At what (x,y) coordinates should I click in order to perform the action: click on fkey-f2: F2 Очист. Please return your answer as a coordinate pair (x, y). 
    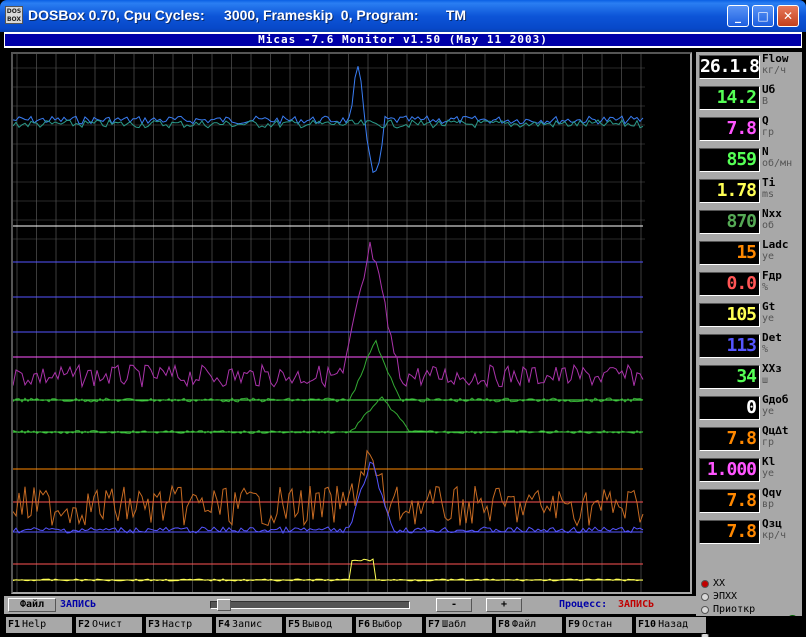
    Looking at the image, I should click on (109, 625).